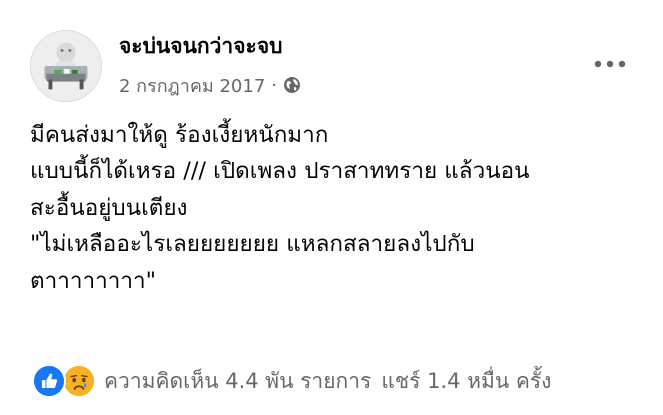 This screenshot has width=663, height=415. Describe the element at coordinates (200, 46) in the screenshot. I see `author-name: จะบ่นจนกว่าจะจบ` at that location.